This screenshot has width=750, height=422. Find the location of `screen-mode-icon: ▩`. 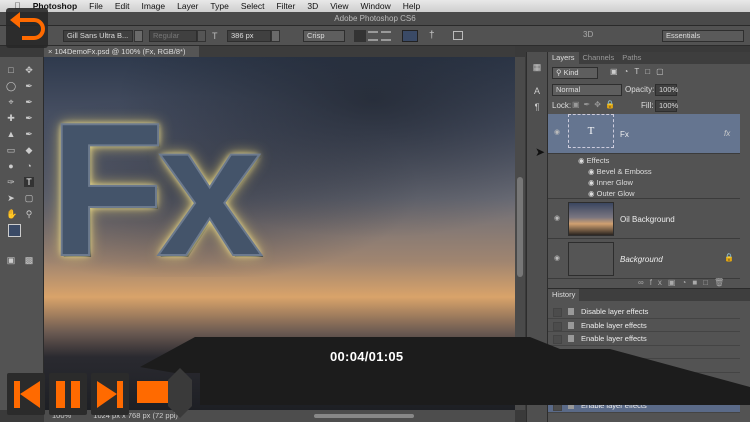

screen-mode-icon: ▩ is located at coordinates (29, 260).